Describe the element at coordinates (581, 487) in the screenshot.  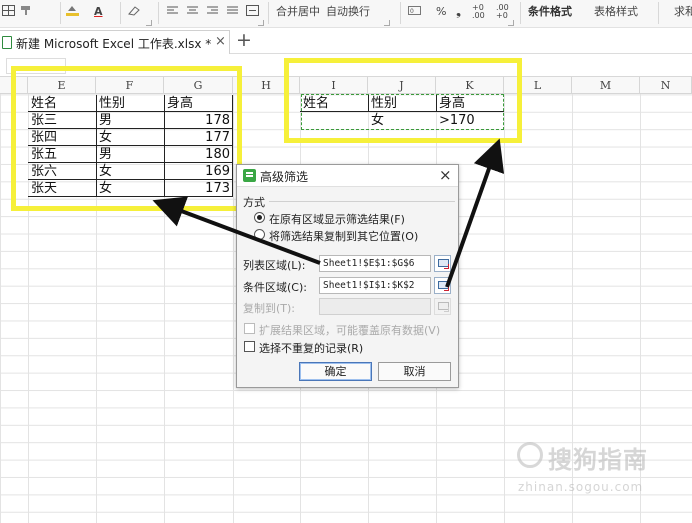
I see `watermark-url: zhinan.sogou.com` at that location.